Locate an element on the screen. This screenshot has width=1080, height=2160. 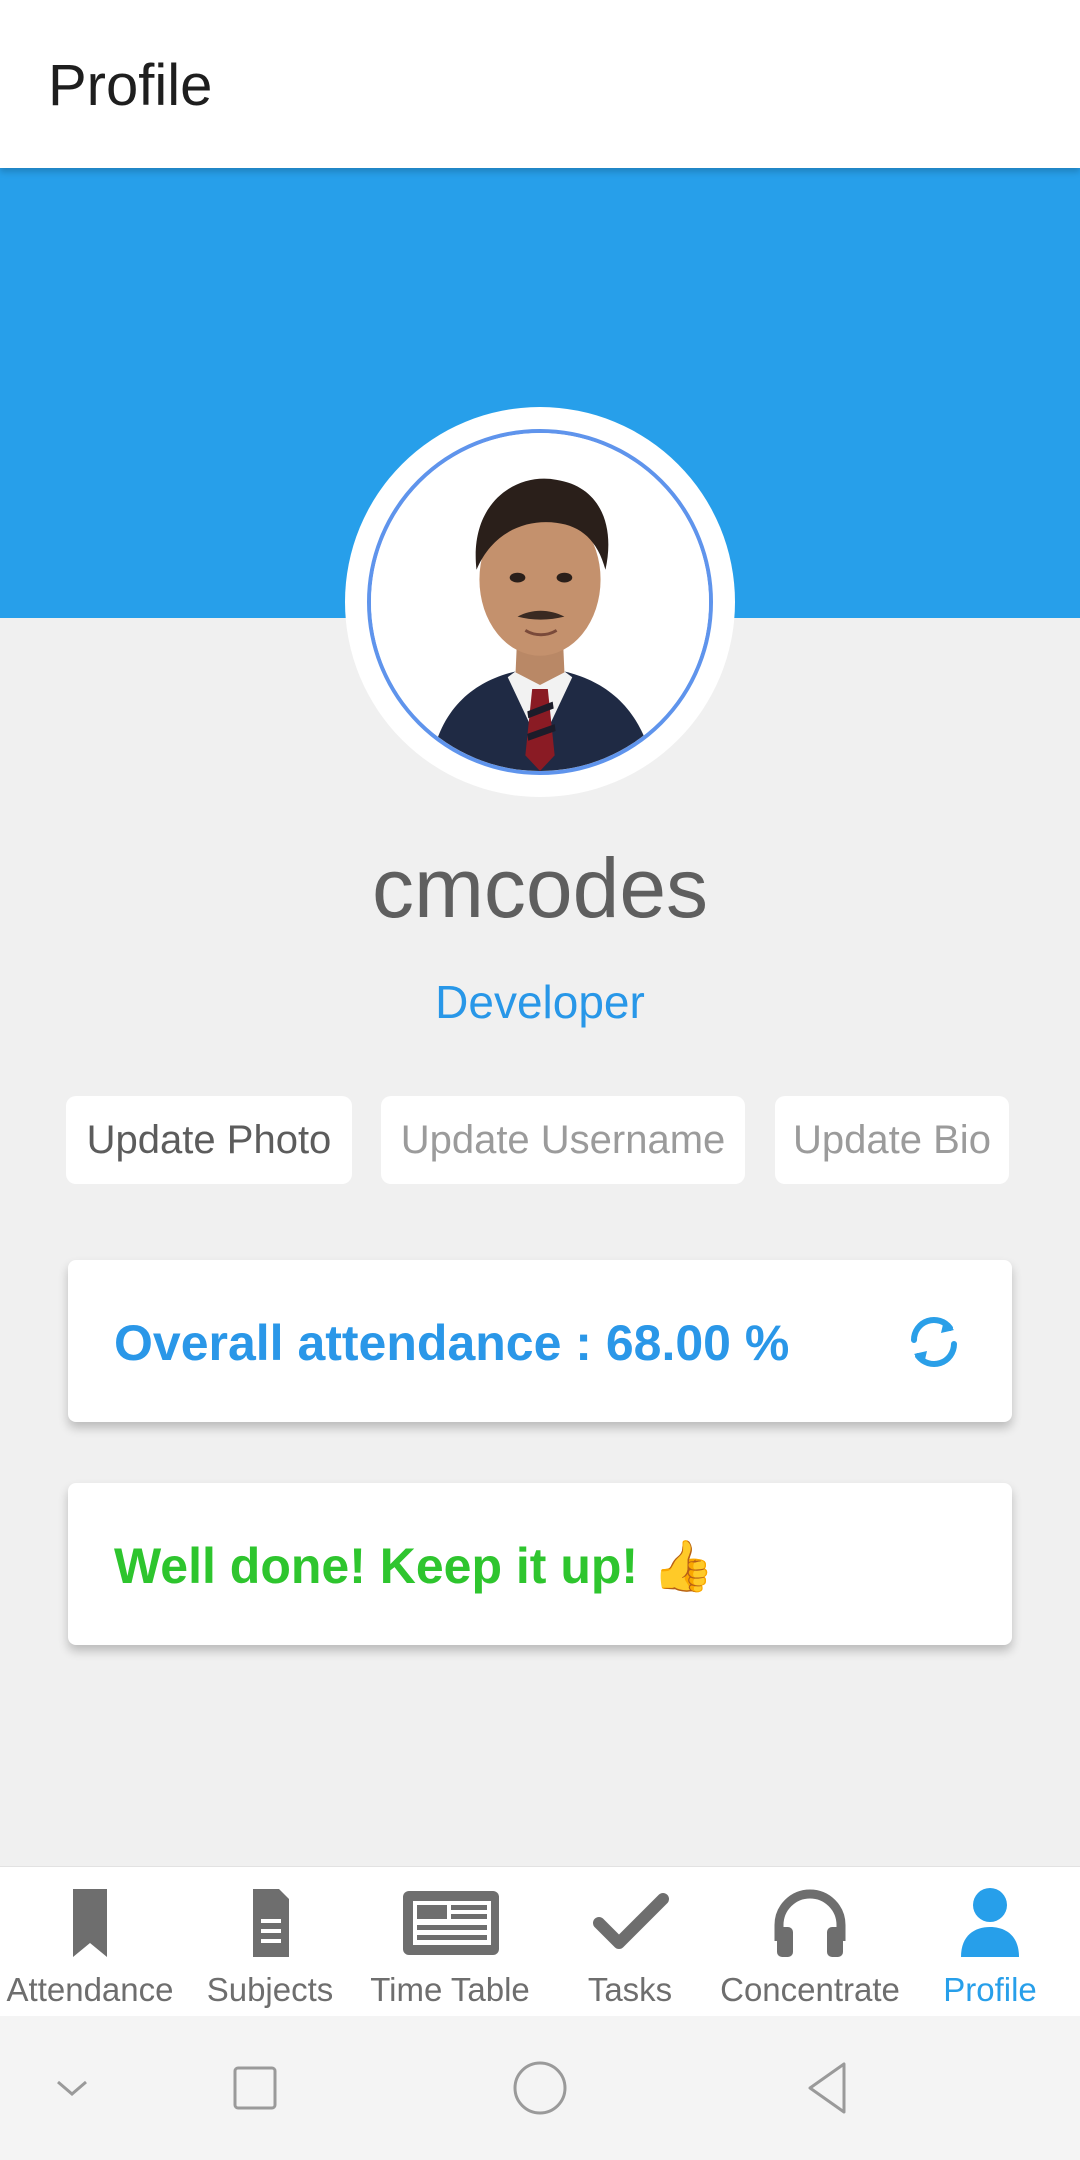
nav-item-tasks: Tasks is located at coordinates (630, 1942).